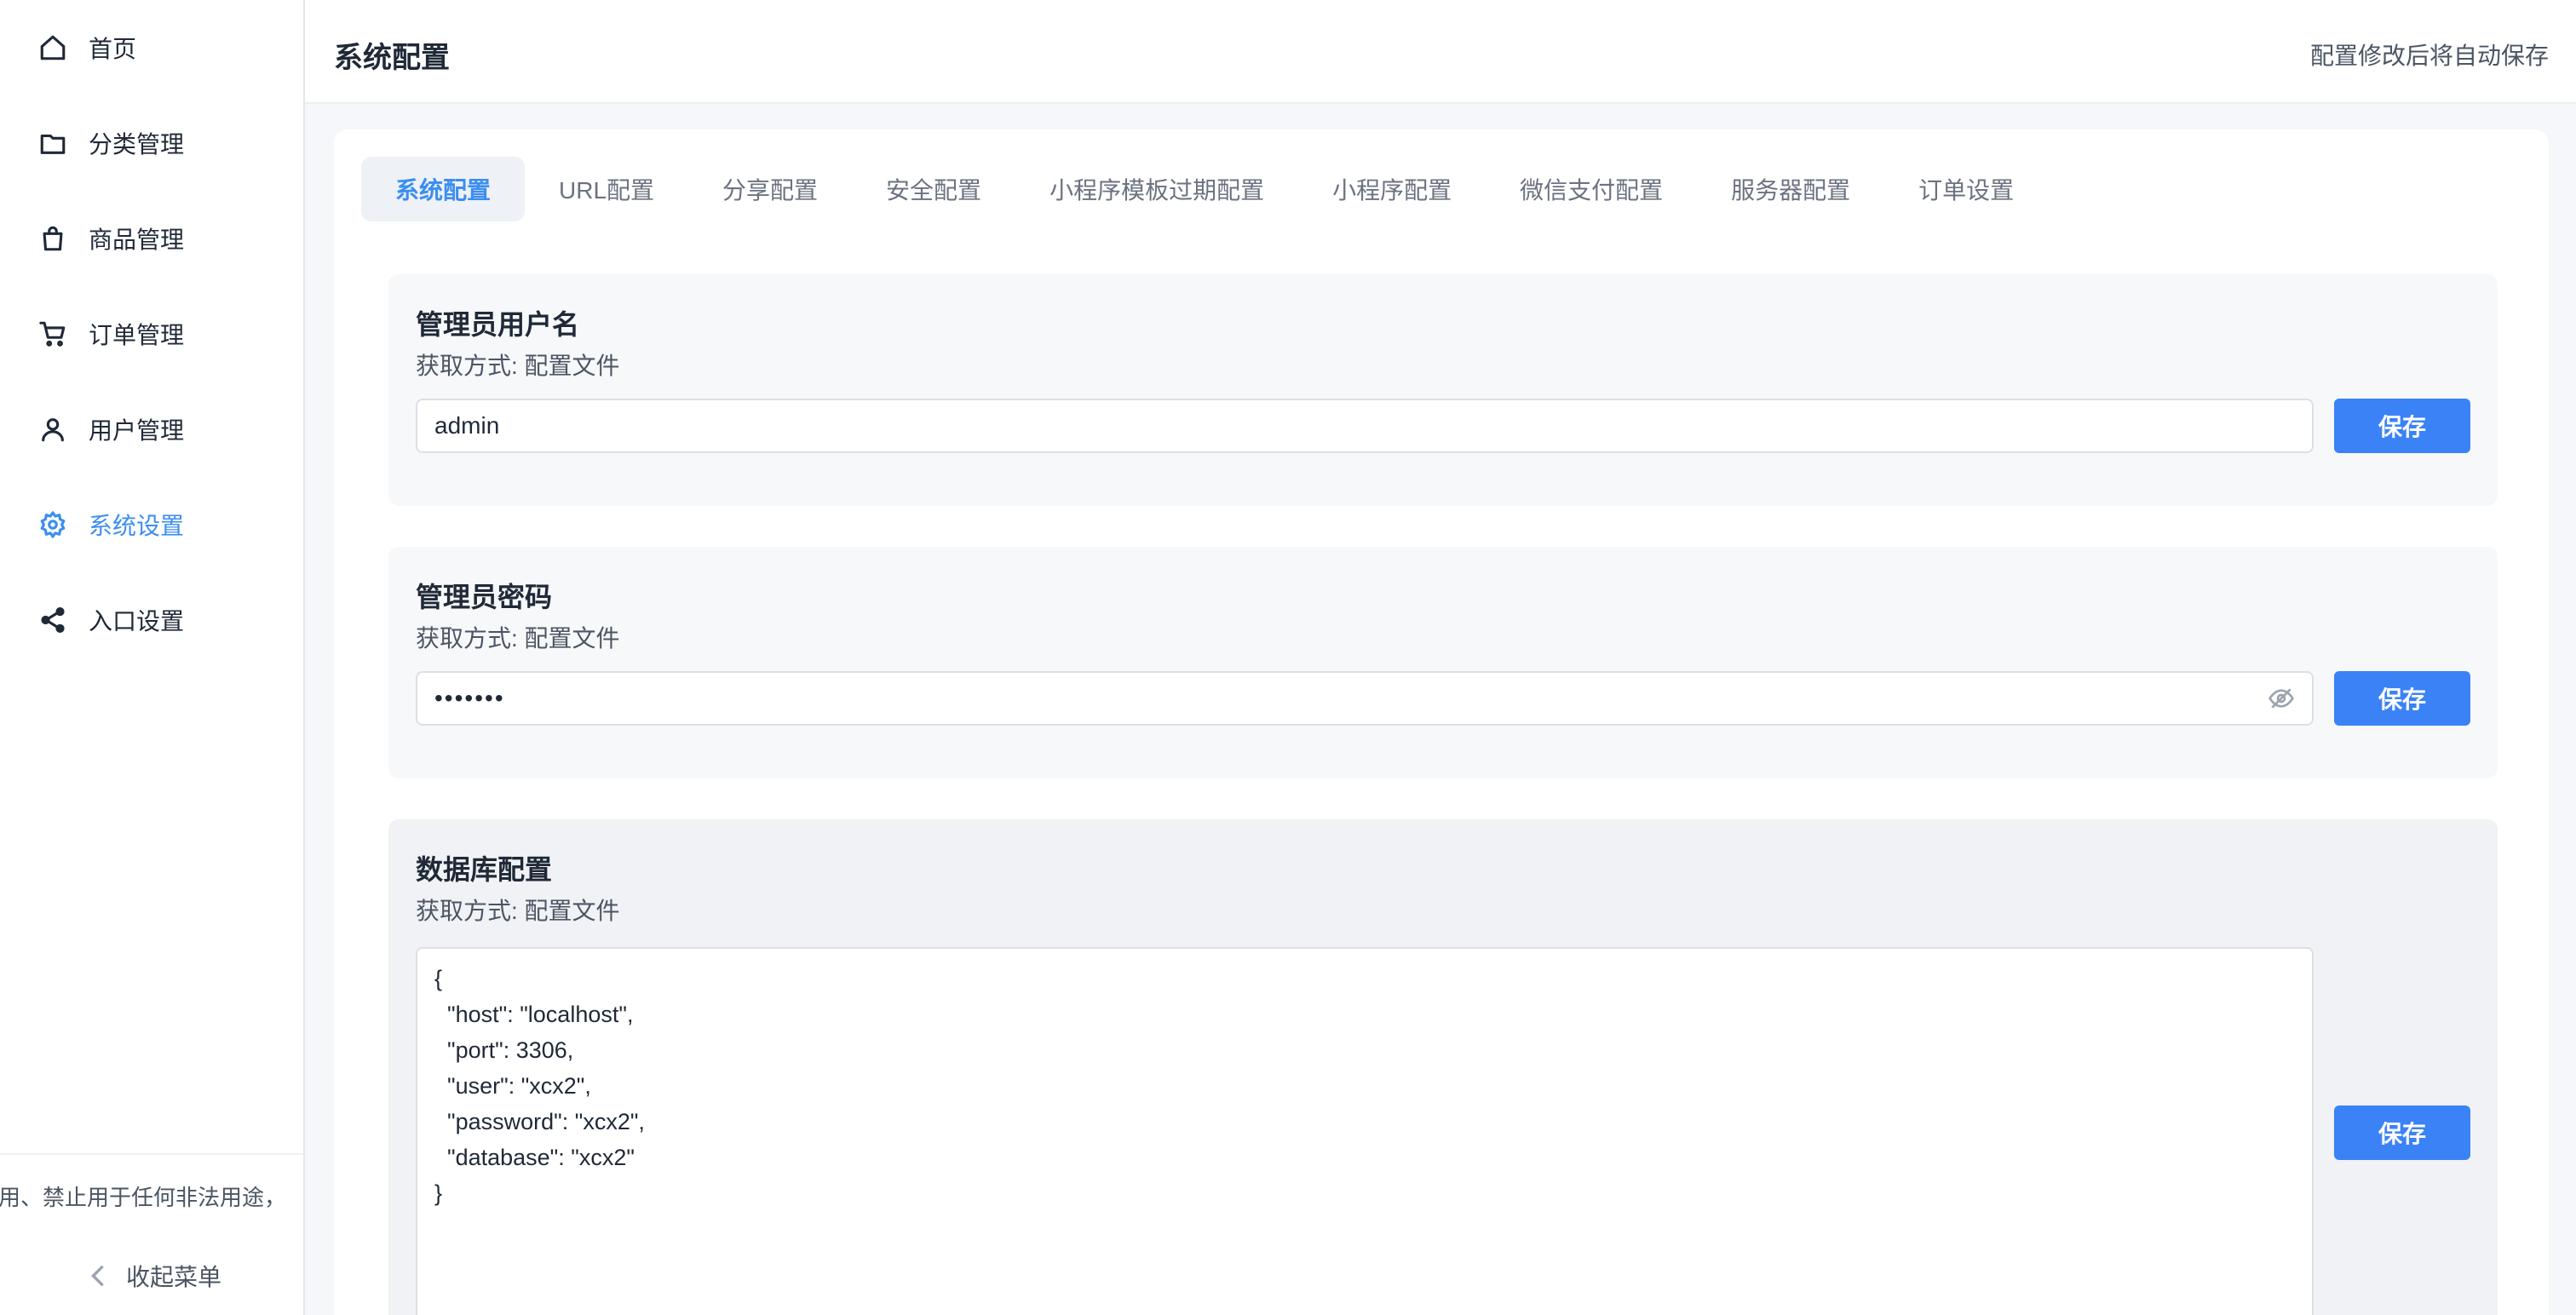  I want to click on section-title: 管理员用户名, so click(498, 324).